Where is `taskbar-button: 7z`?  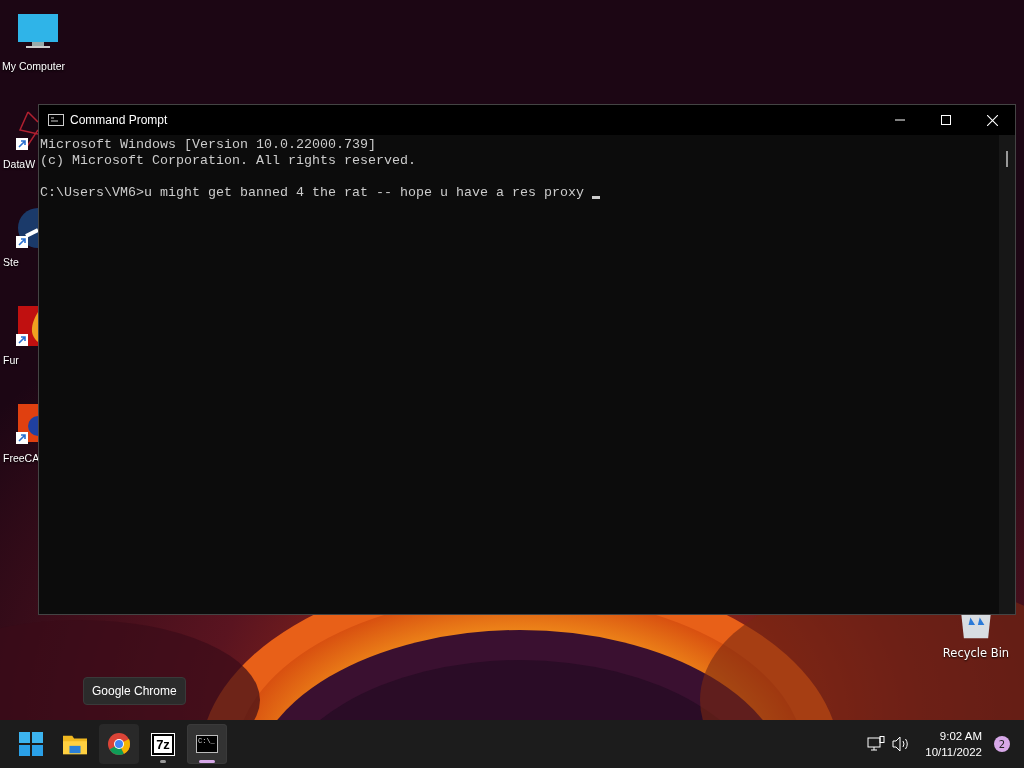
taskbar-button: 7z is located at coordinates (163, 744).